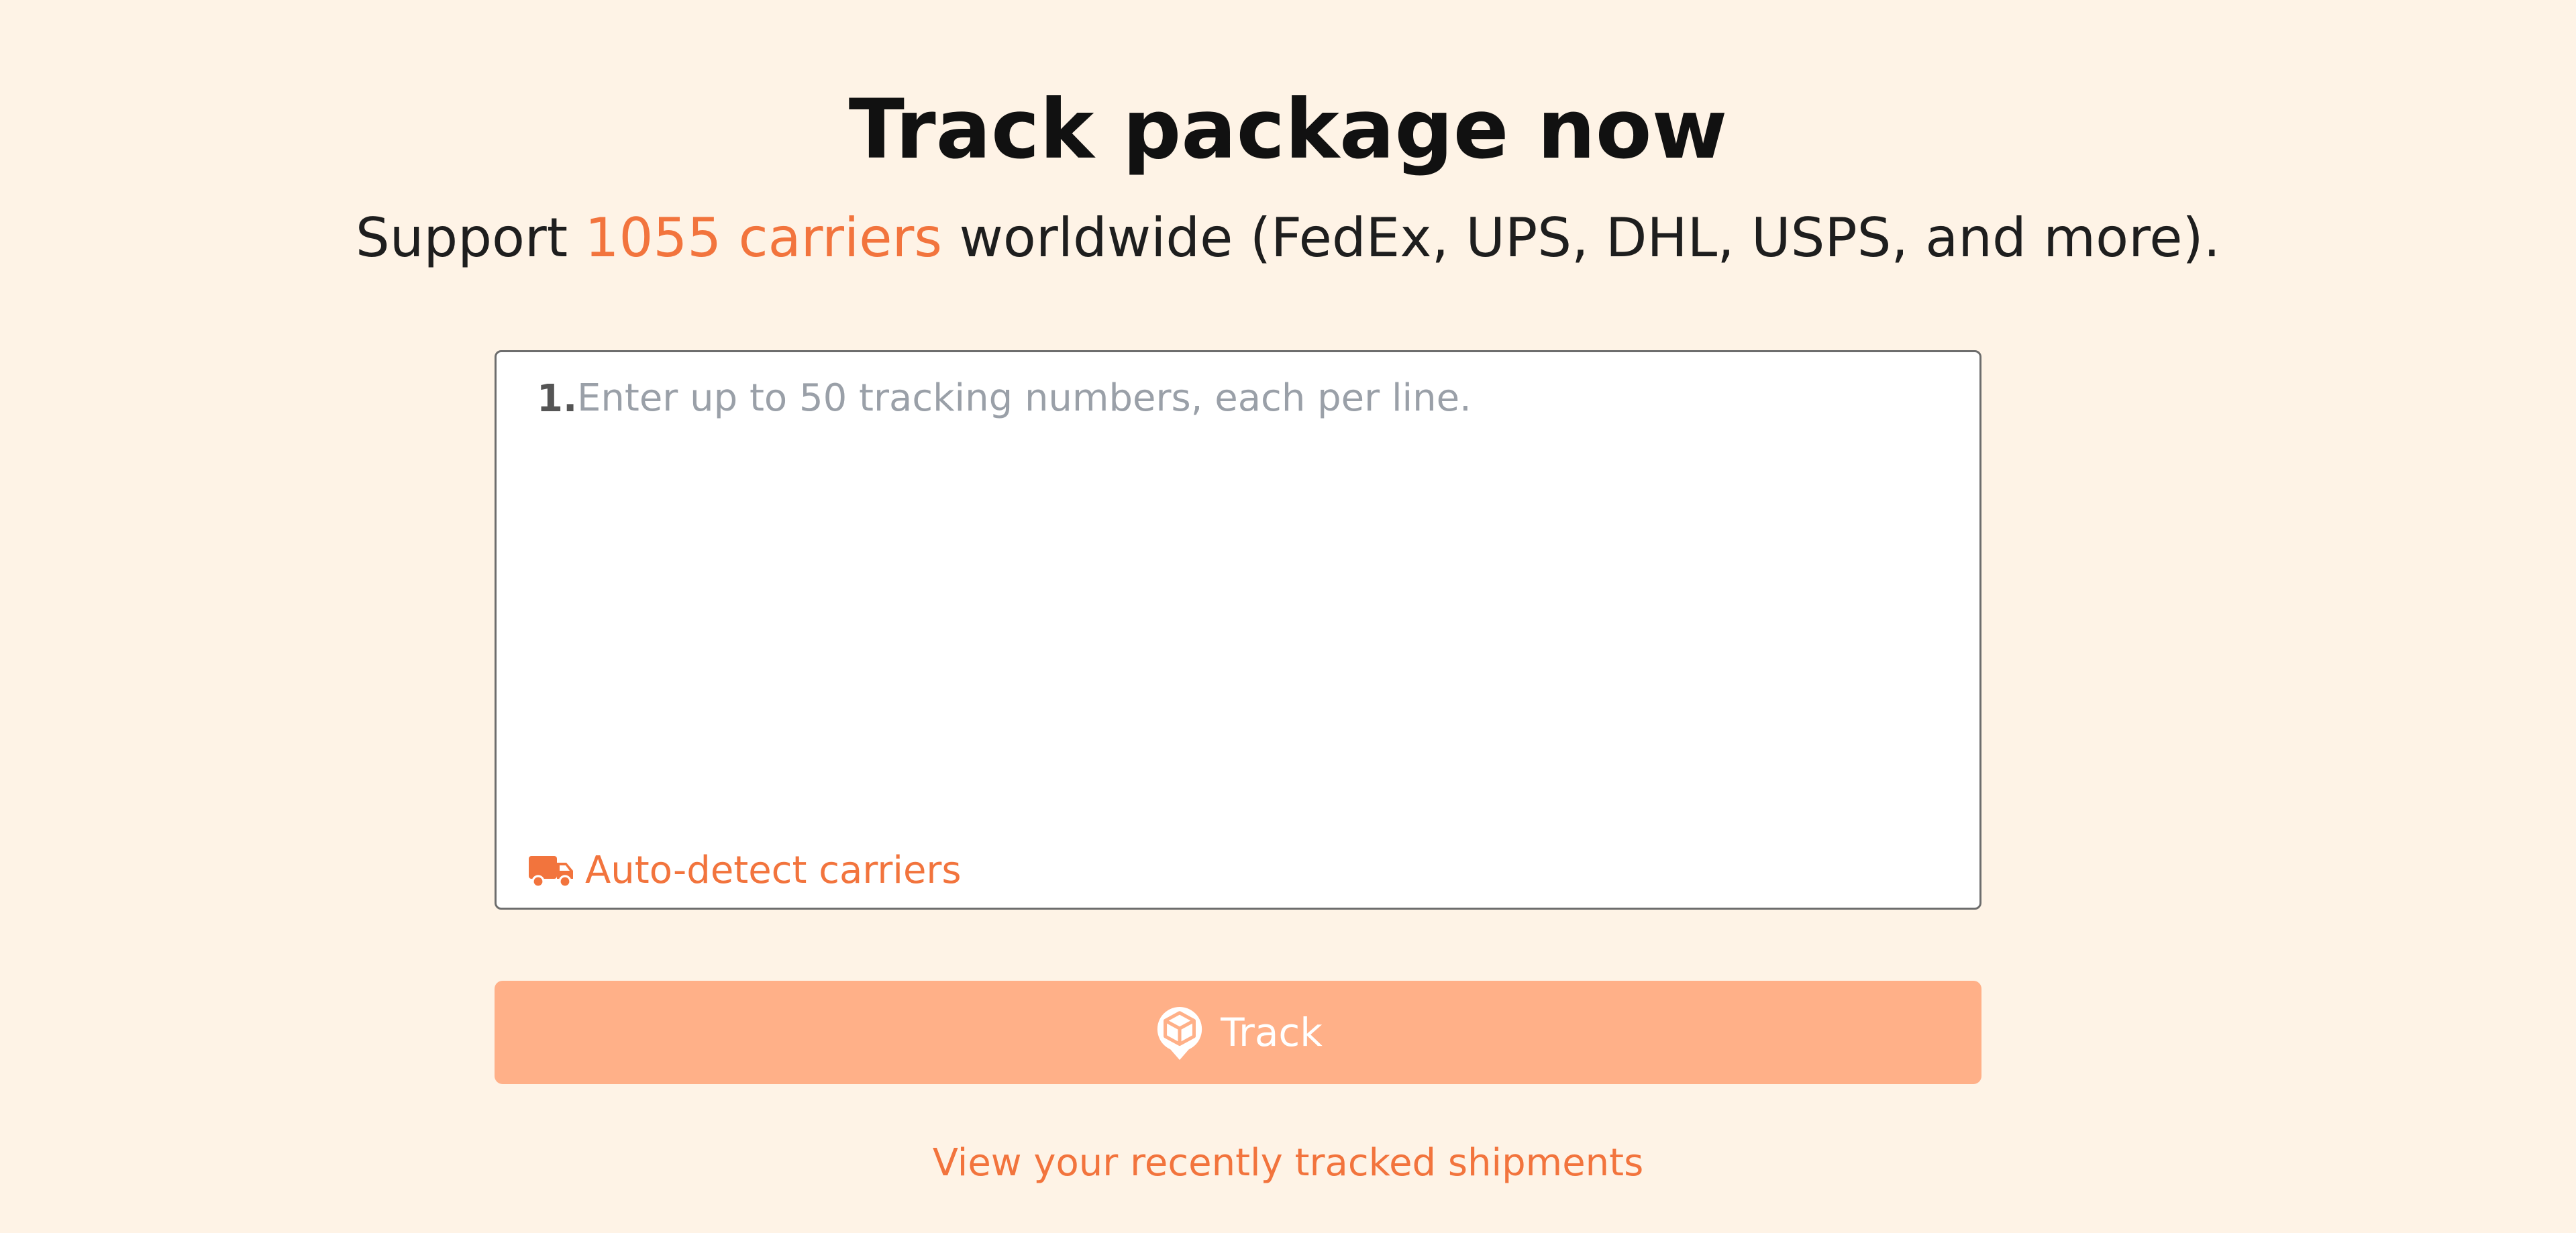 Image resolution: width=2576 pixels, height=1233 pixels. Describe the element at coordinates (1288, 129) in the screenshot. I see `page-title: Track package now` at that location.